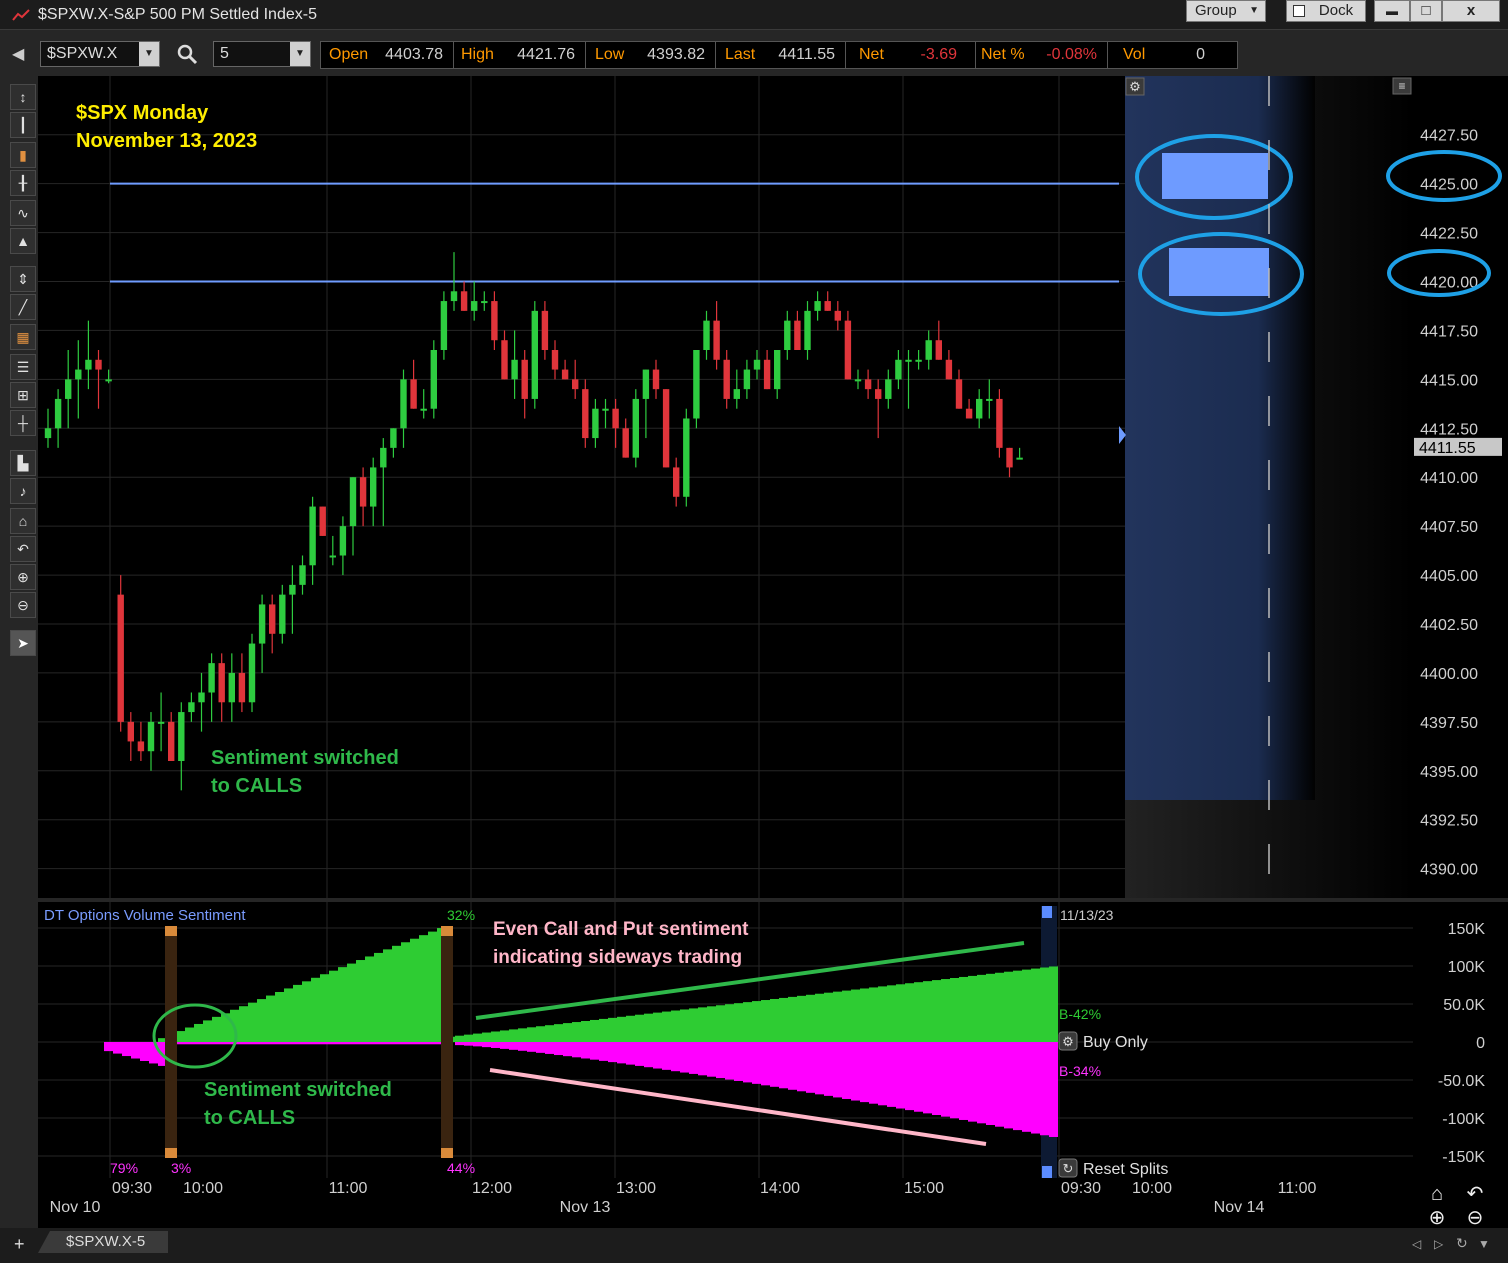 This screenshot has width=1508, height=1263. I want to click on sound-icon: ♪, so click(23, 491).